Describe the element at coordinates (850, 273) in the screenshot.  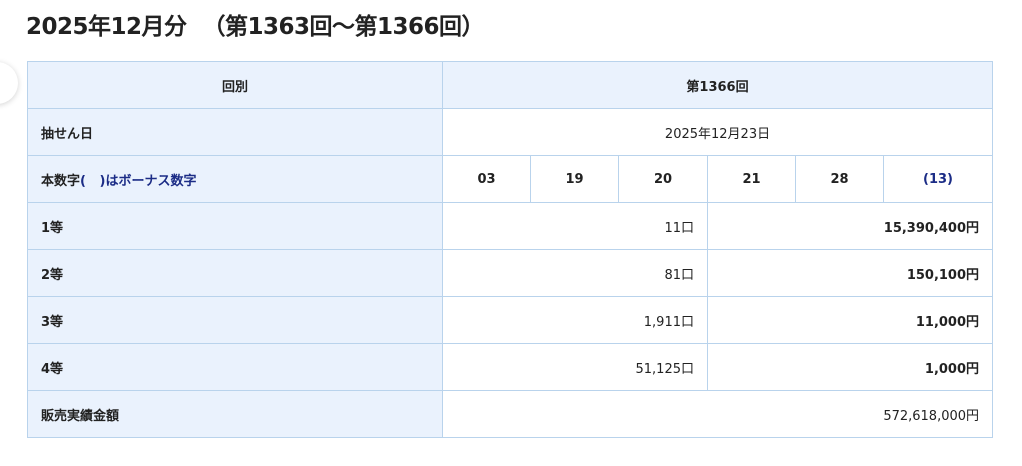
I see `prize-amount: 150,100円` at that location.